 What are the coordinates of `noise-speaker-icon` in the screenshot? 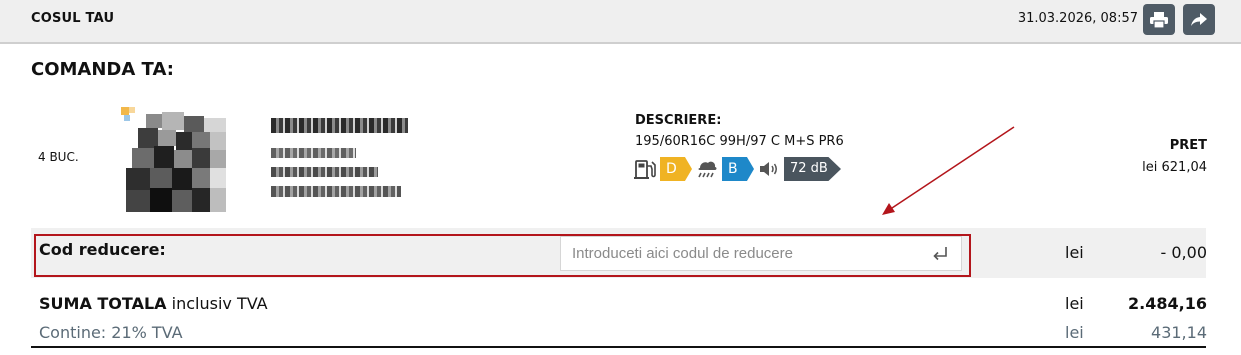 It's located at (768, 169).